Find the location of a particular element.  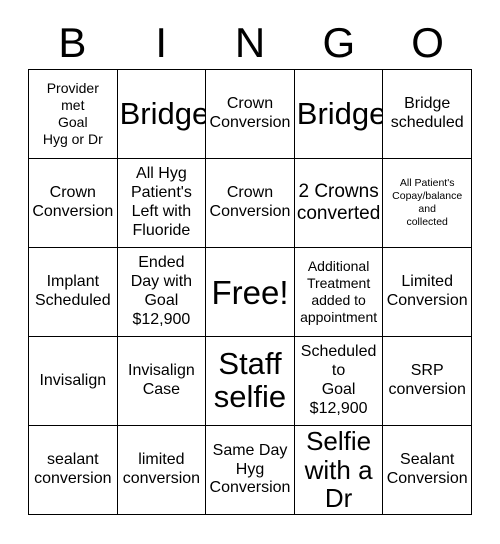

bingo-cell-label: sealant conversion is located at coordinates (73, 469).